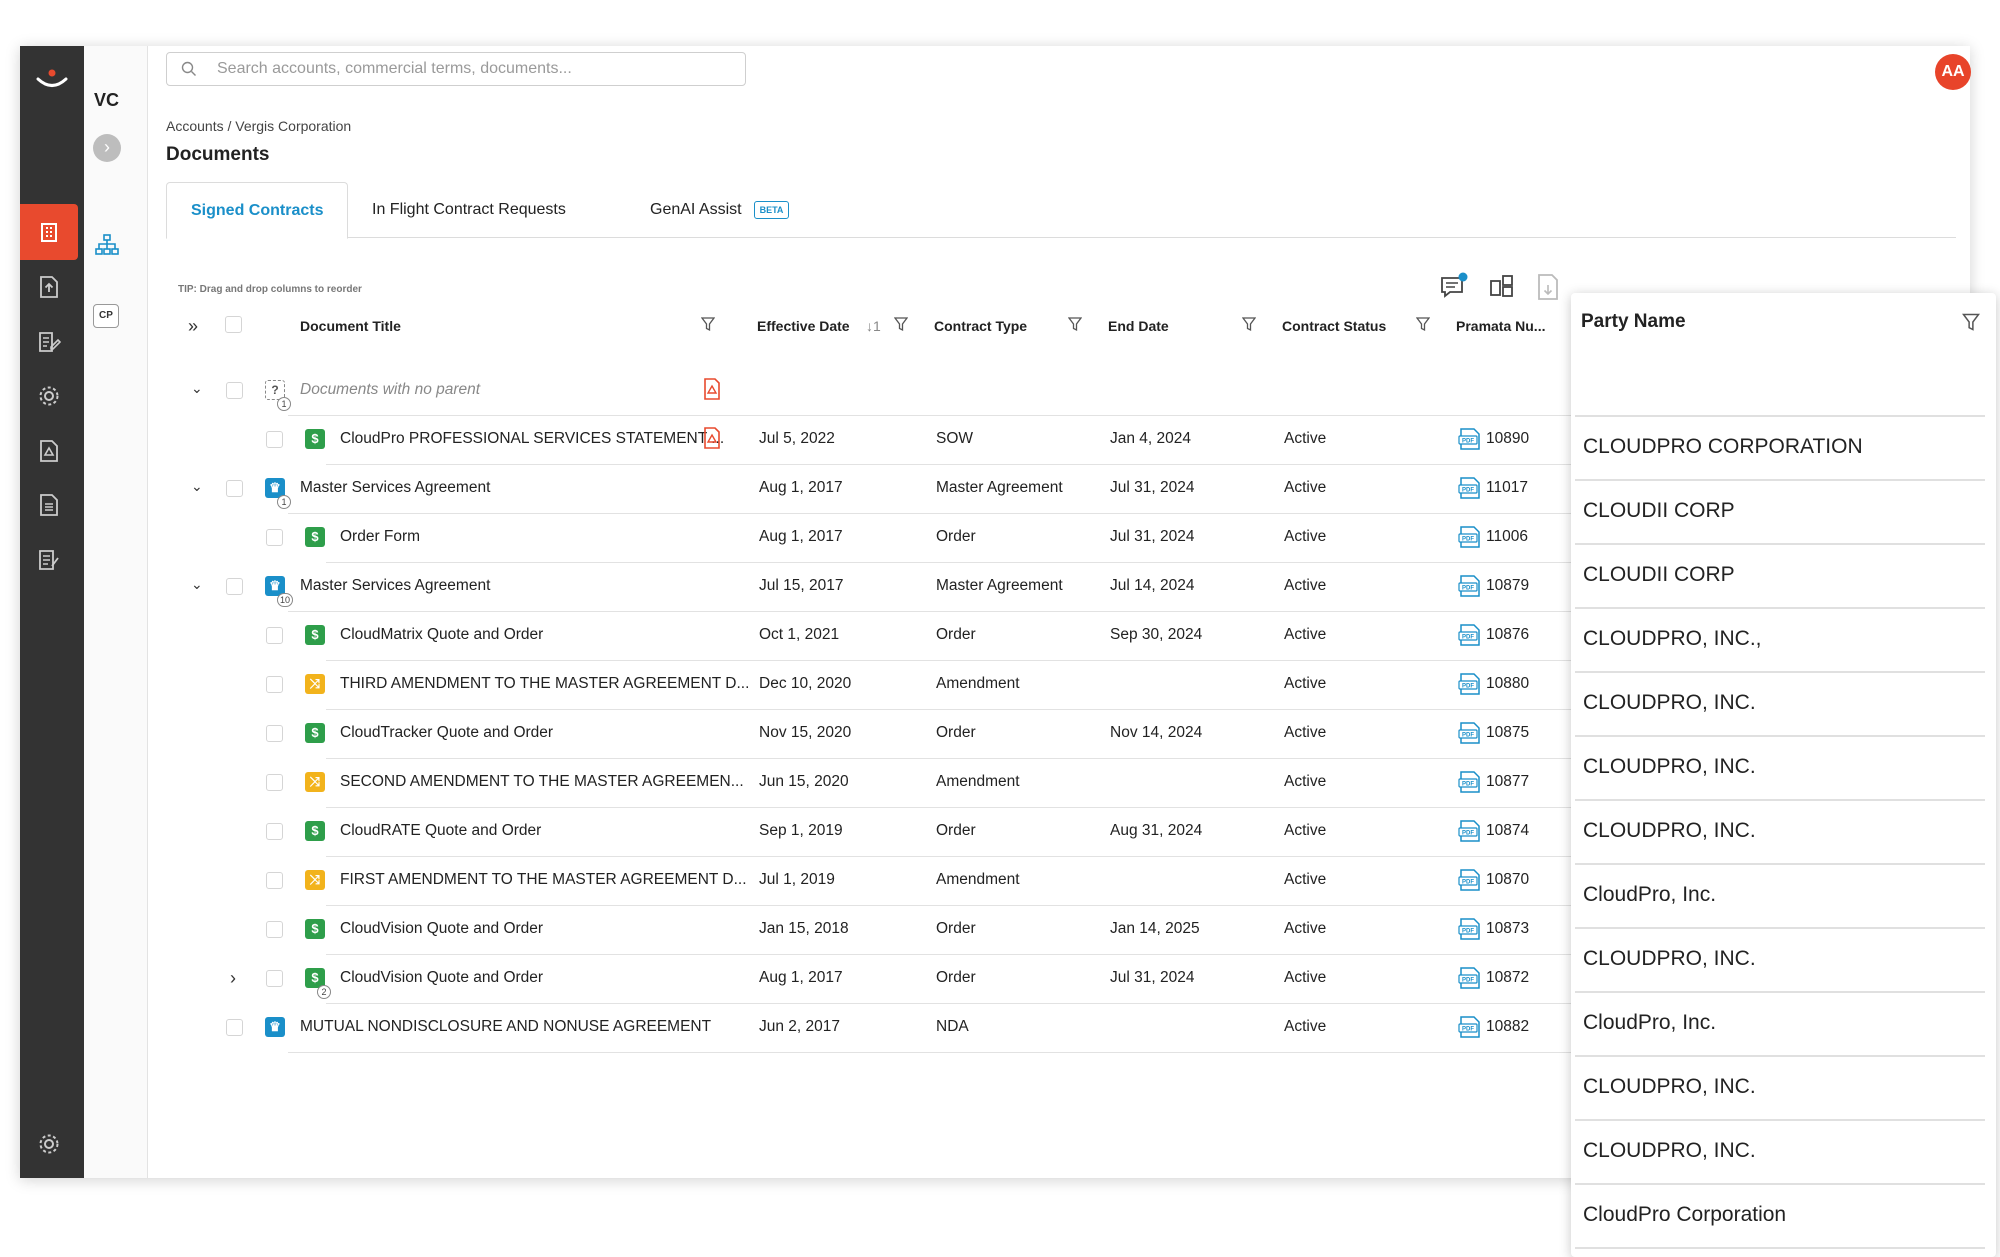 This screenshot has height=1257, width=2000. I want to click on cp-button: CP, so click(106, 316).